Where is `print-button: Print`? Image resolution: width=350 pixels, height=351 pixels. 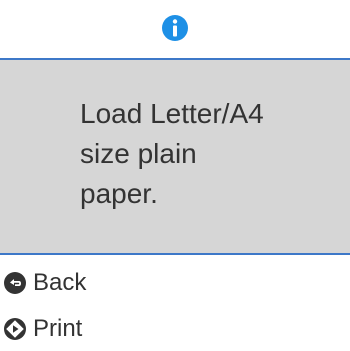 print-button: Print is located at coordinates (100, 329).